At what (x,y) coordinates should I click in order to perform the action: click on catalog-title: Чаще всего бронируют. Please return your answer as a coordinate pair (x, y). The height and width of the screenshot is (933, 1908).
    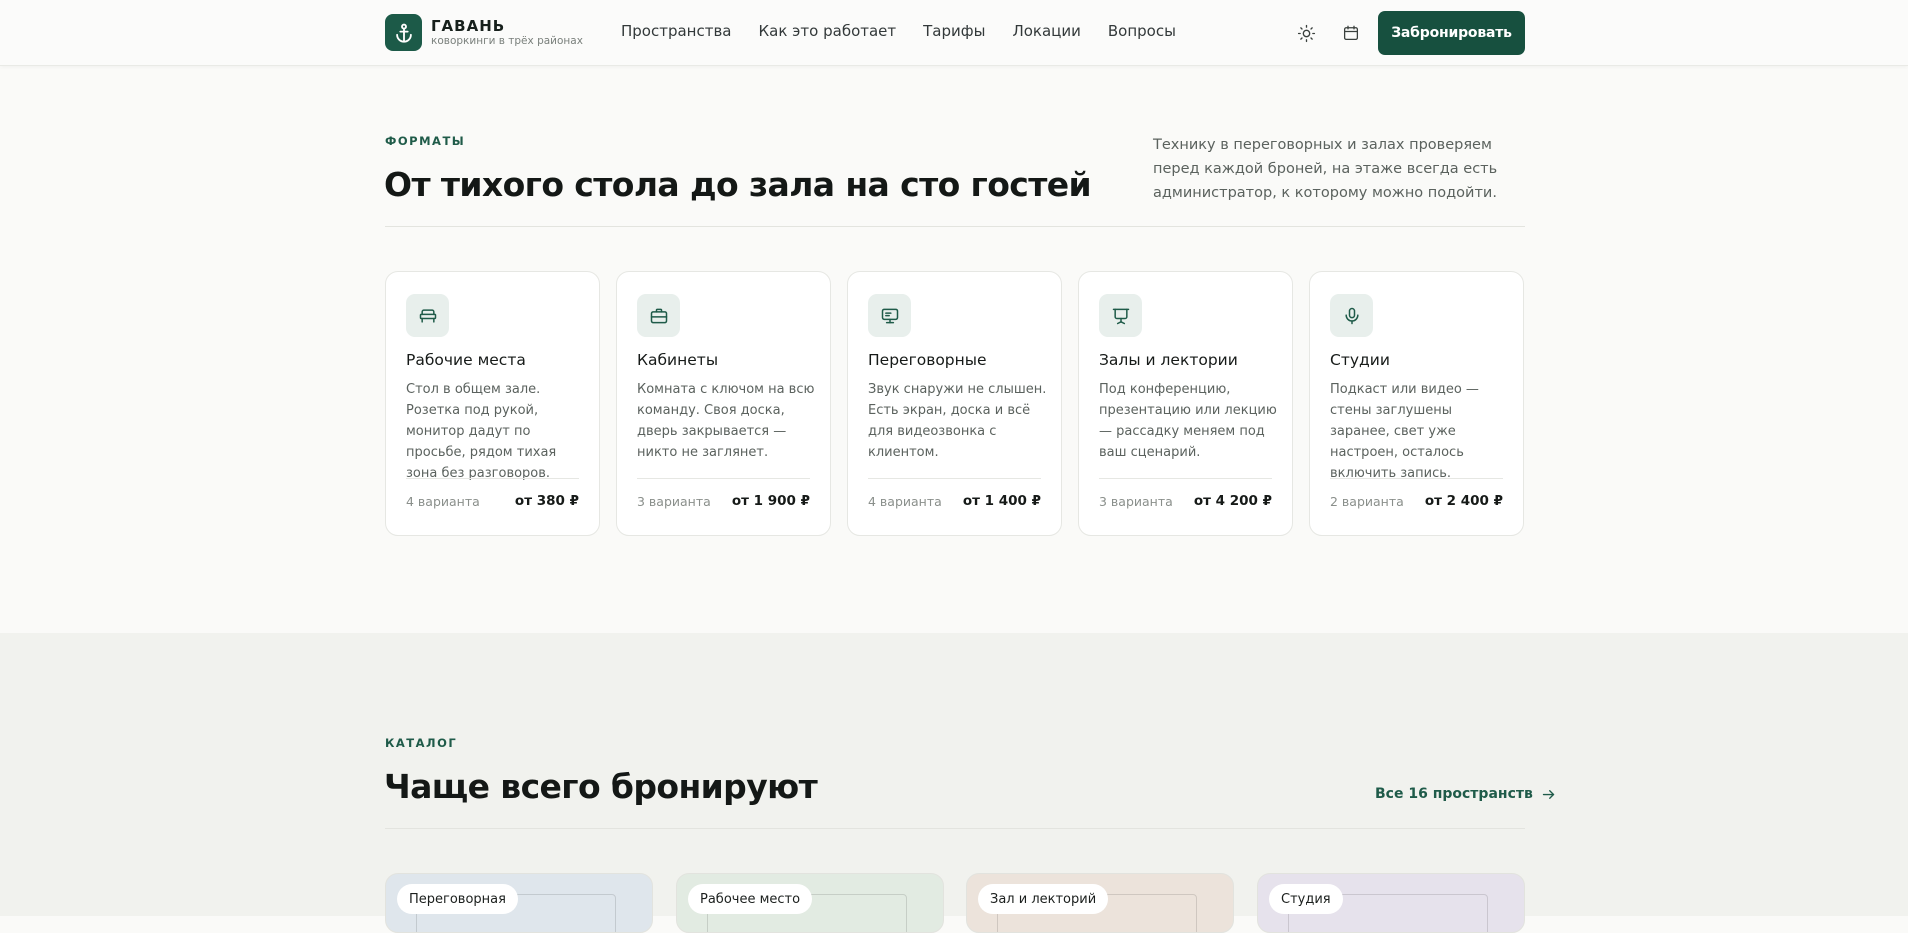
    Looking at the image, I should click on (601, 786).